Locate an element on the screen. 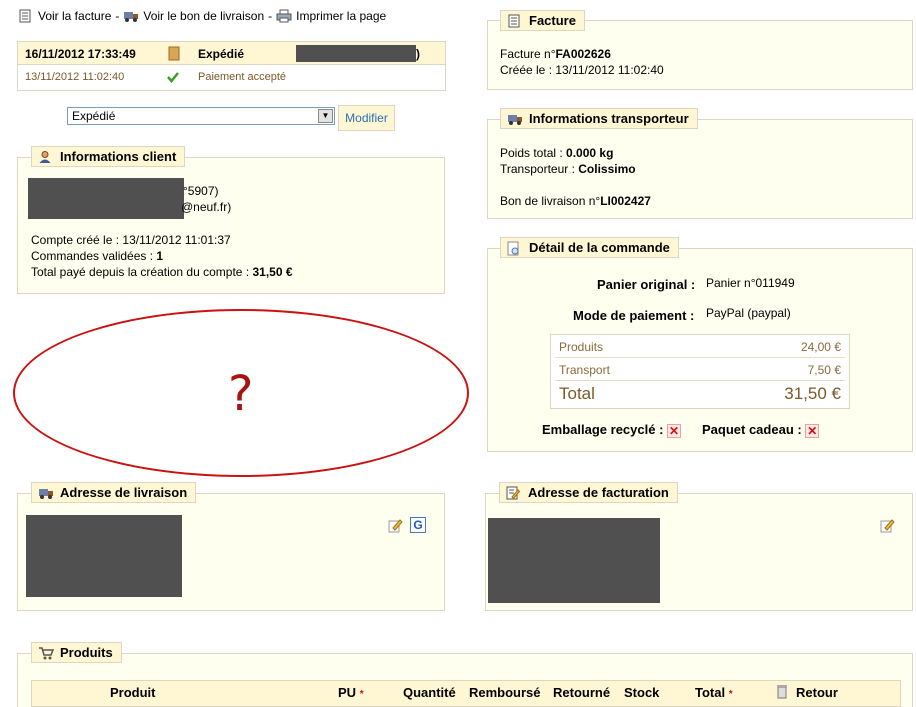  totals-row-label: Transport is located at coordinates (584, 370).